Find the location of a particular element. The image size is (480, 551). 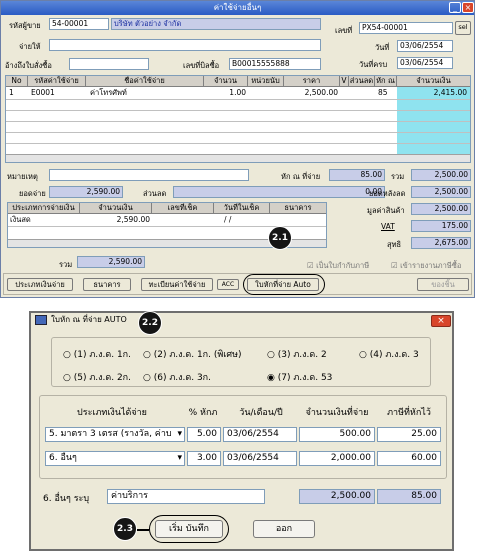

header-amount: จำนวนเงินที่จ่าย is located at coordinates (337, 413).